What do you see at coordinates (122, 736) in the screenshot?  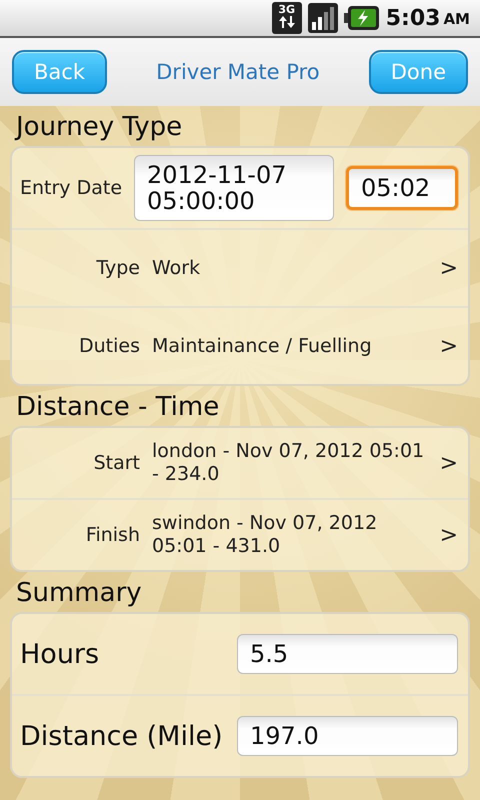 I see `summary-label: Distance (Mile)` at bounding box center [122, 736].